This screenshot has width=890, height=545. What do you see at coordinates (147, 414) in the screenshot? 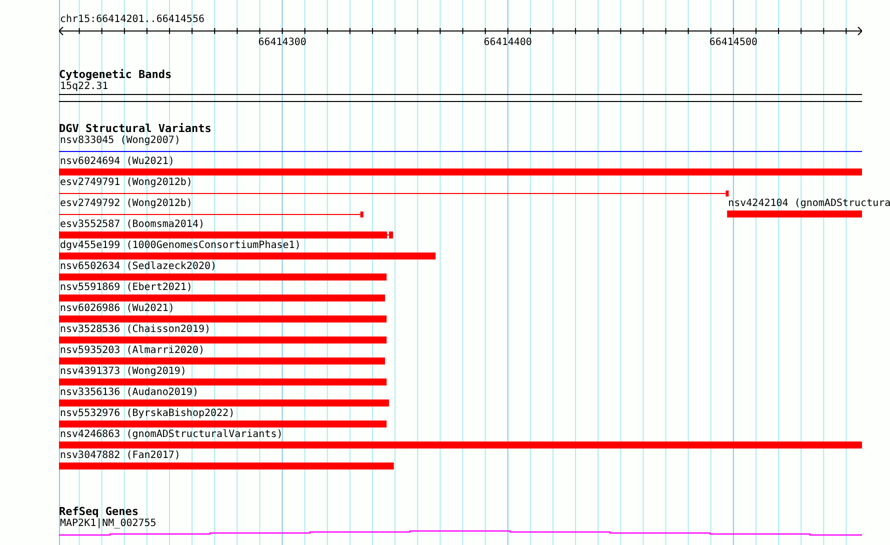
I see `variant-label: nsv5532976 (ByrskaBishop2022)` at bounding box center [147, 414].